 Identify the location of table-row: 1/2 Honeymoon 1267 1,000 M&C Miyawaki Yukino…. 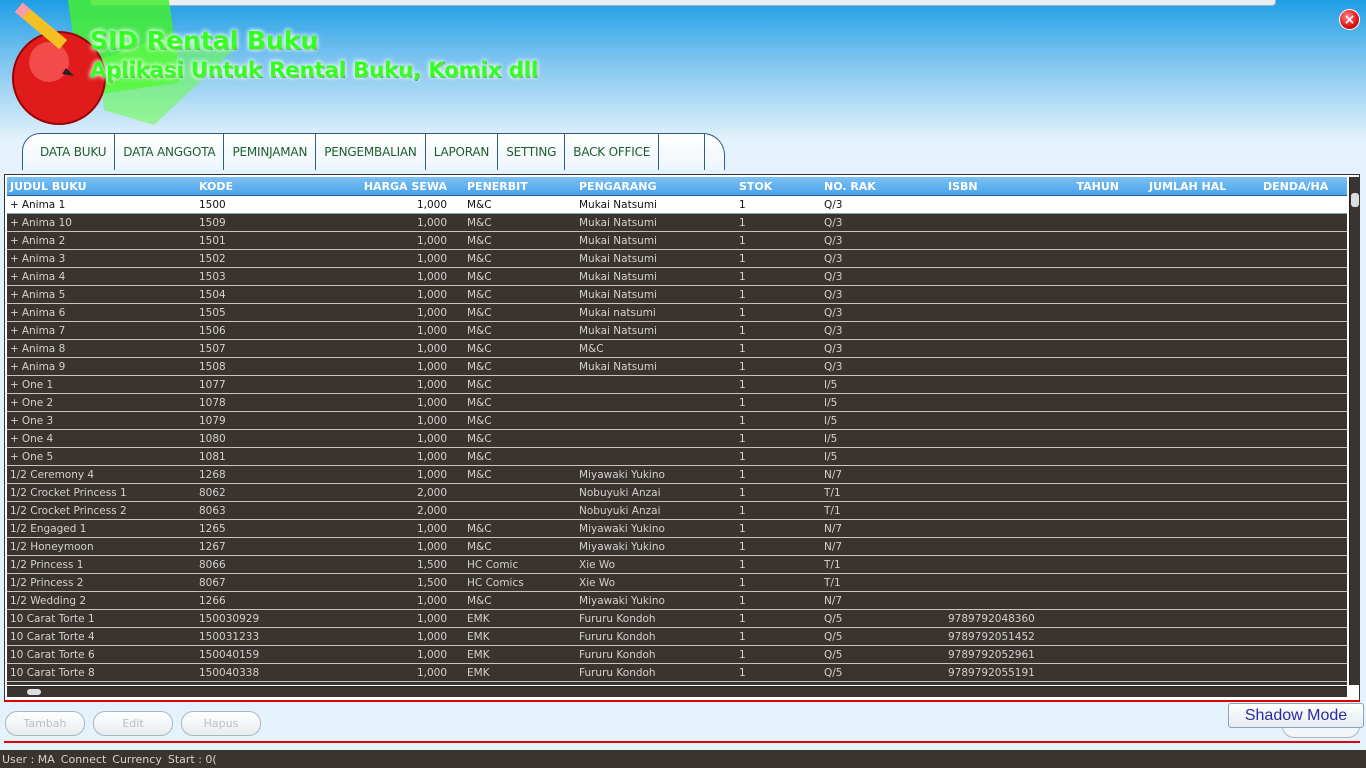
(677, 547).